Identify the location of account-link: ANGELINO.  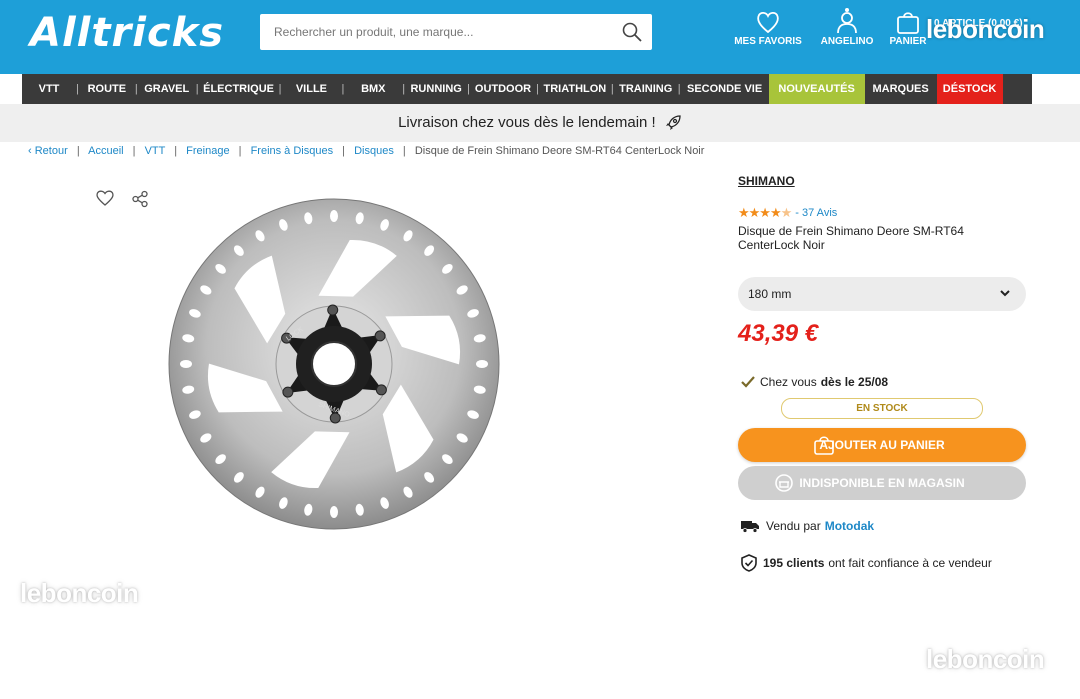
(847, 26).